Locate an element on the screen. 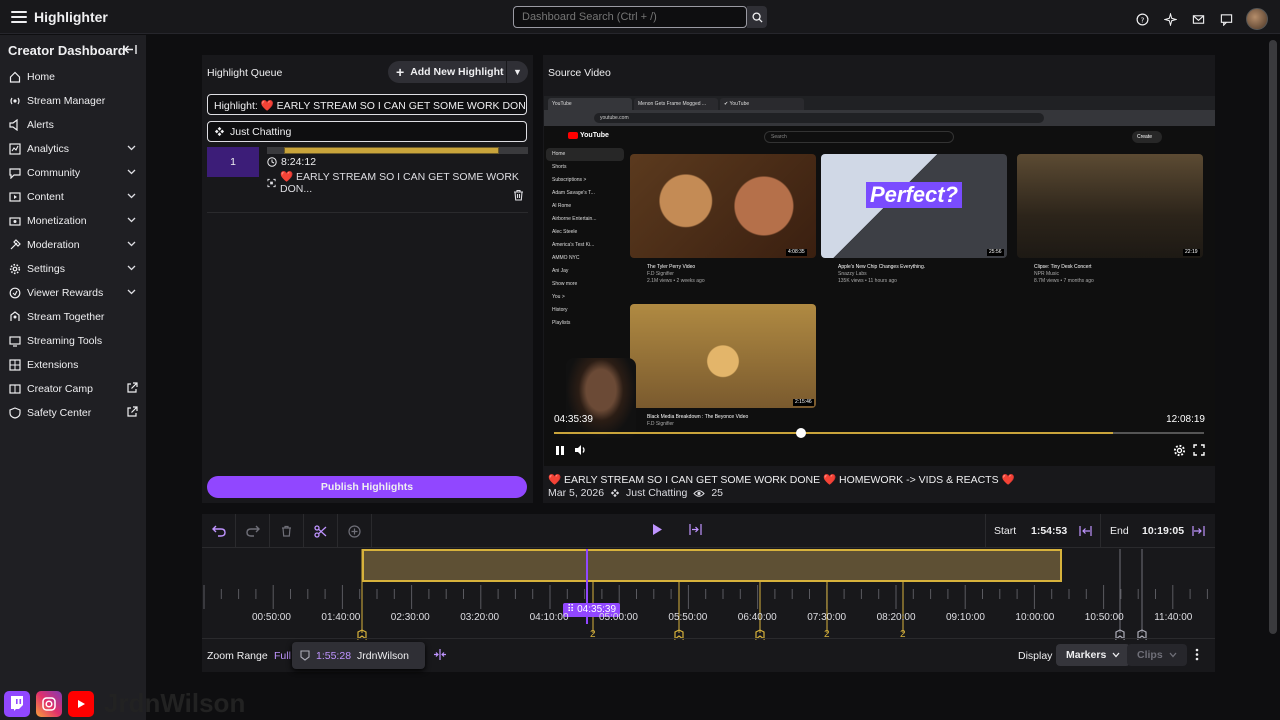 The height and width of the screenshot is (720, 1280). queue-item-segment is located at coordinates (392, 150).